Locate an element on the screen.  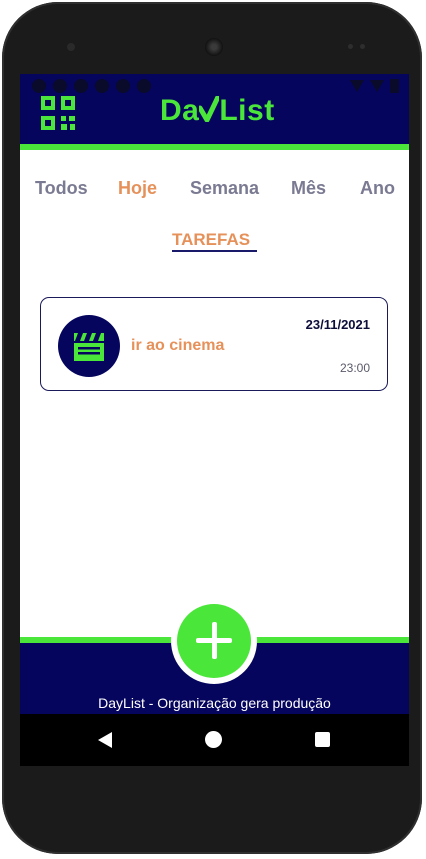
system-icons is located at coordinates (374, 86).